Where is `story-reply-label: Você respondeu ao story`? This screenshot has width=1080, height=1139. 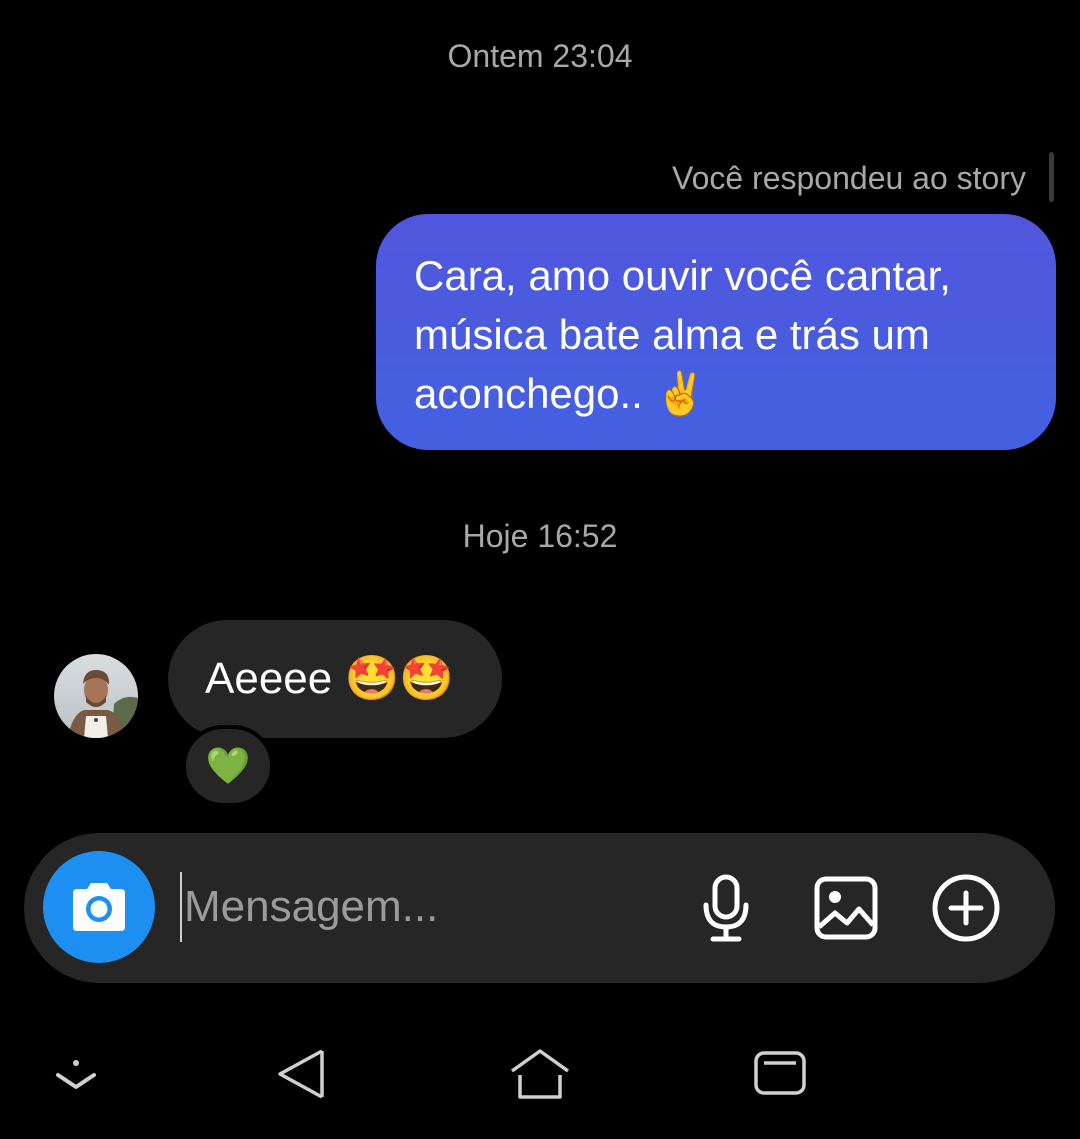 story-reply-label: Você respondeu ao story is located at coordinates (848, 178).